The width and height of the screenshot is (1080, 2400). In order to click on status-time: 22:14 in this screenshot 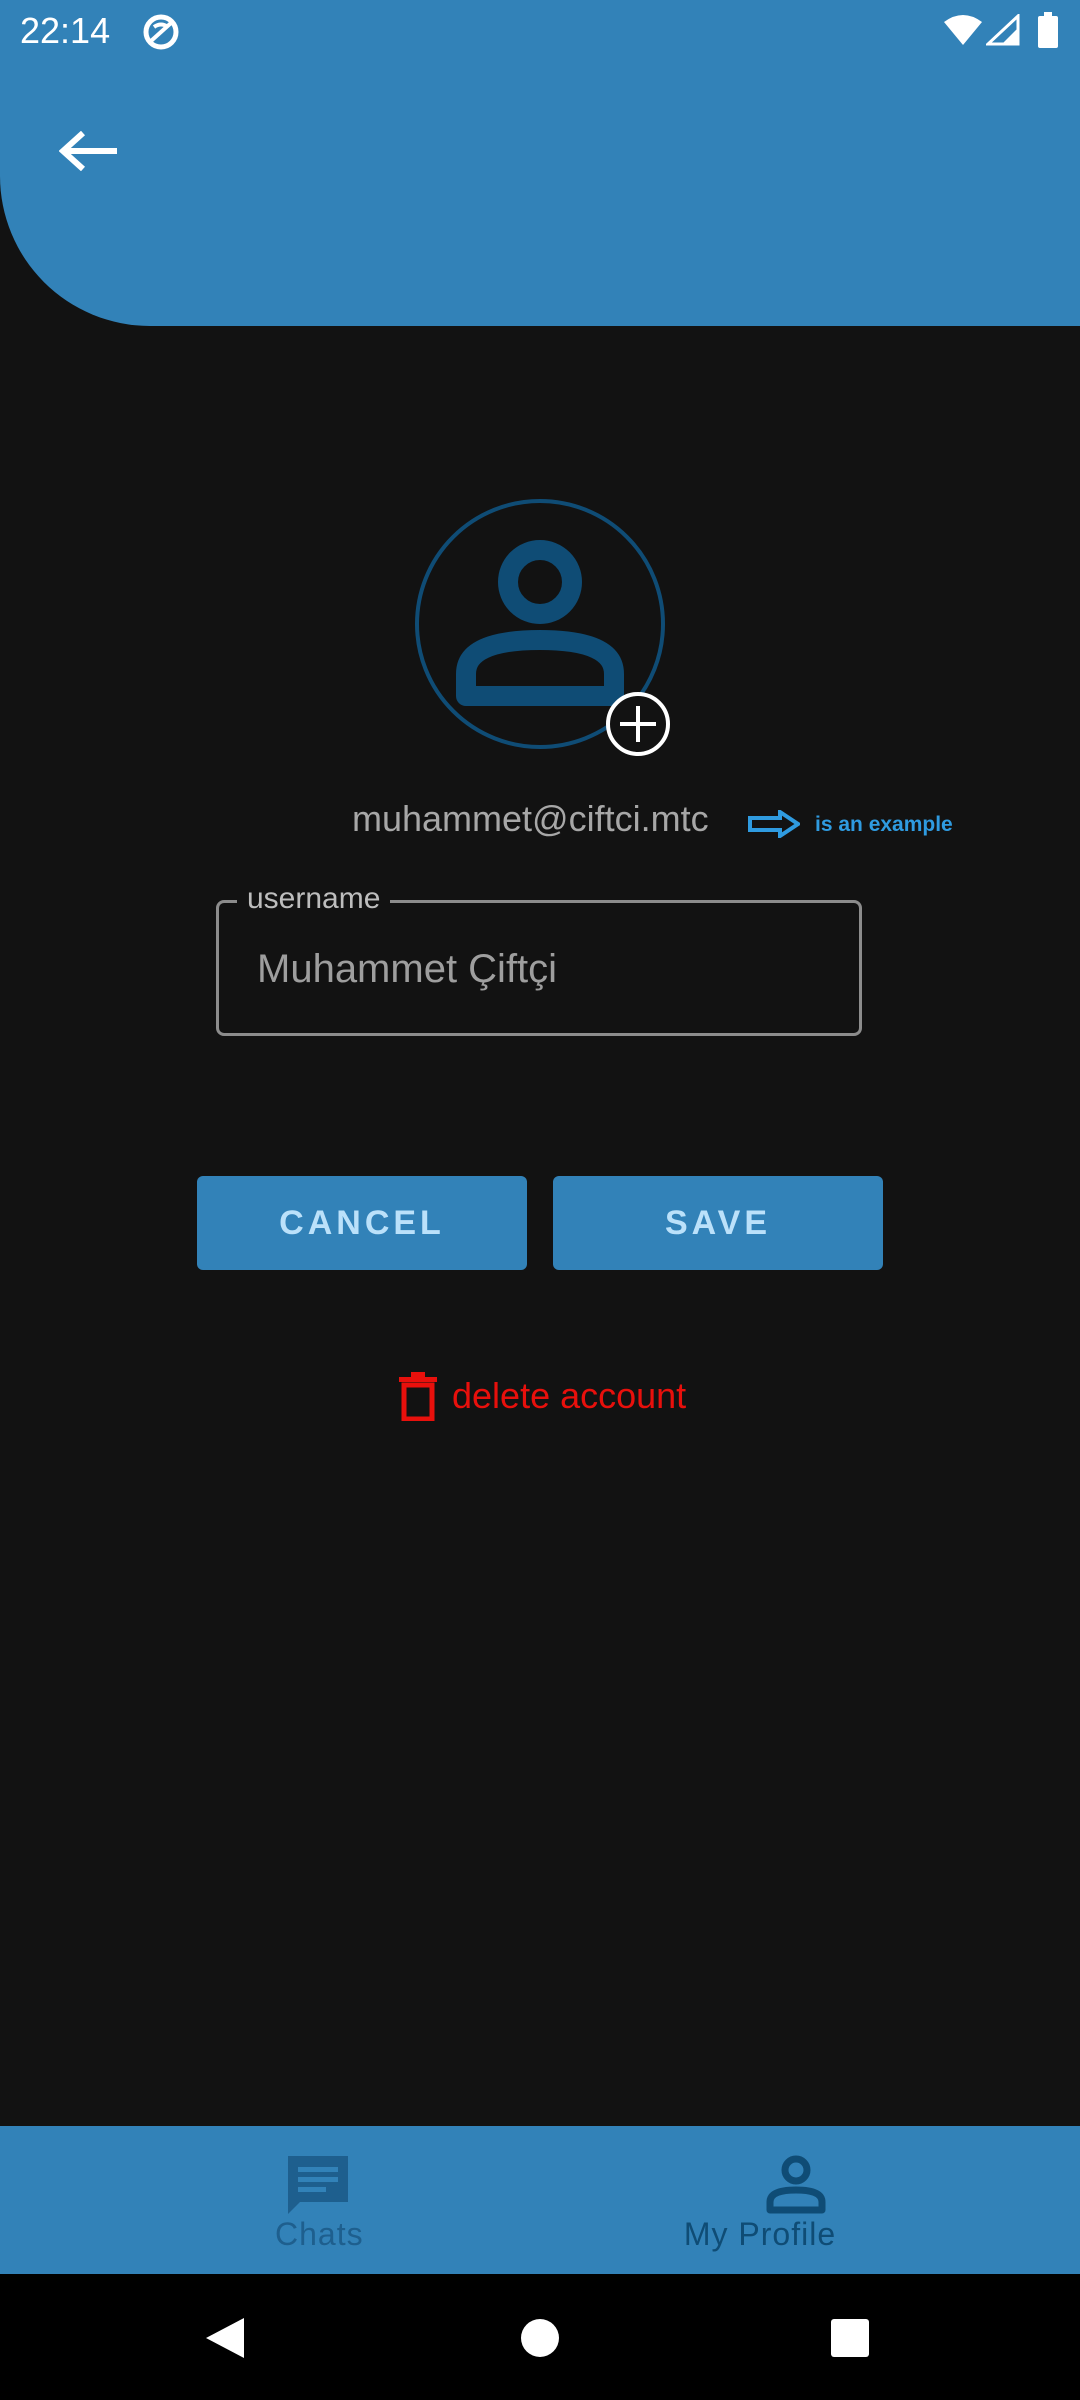, I will do `click(65, 30)`.